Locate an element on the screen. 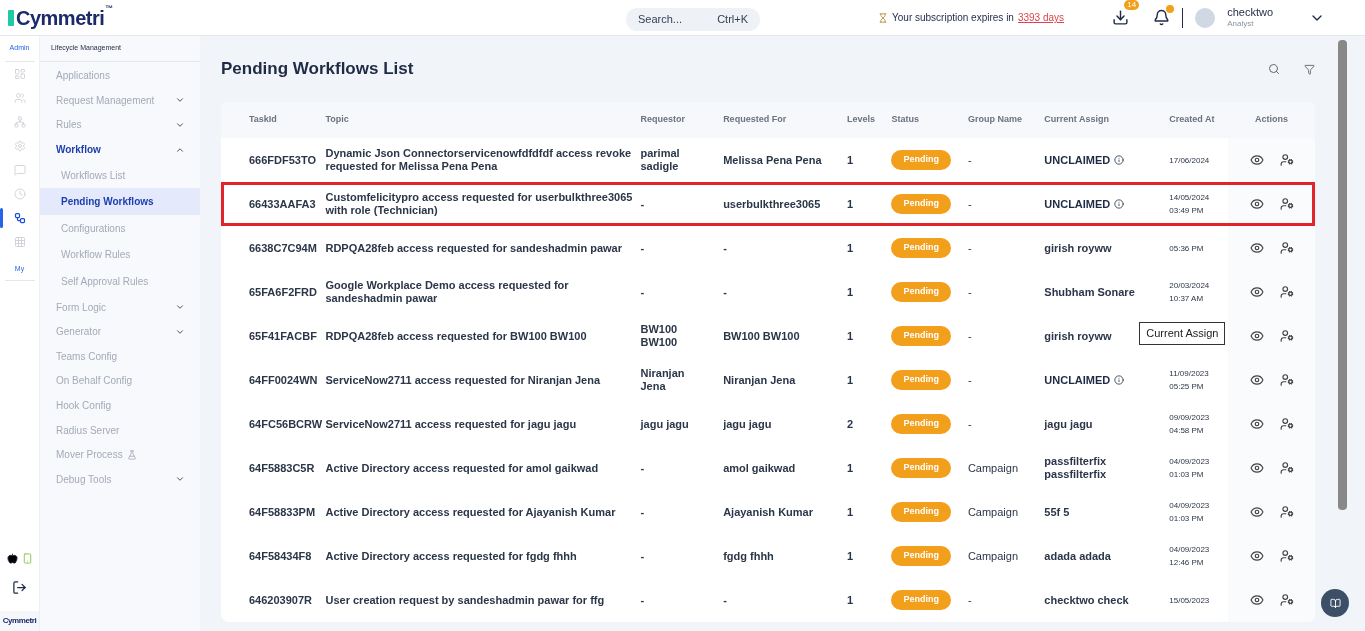 This screenshot has width=1365, height=631. tooltip: Current Assign is located at coordinates (1182, 333).